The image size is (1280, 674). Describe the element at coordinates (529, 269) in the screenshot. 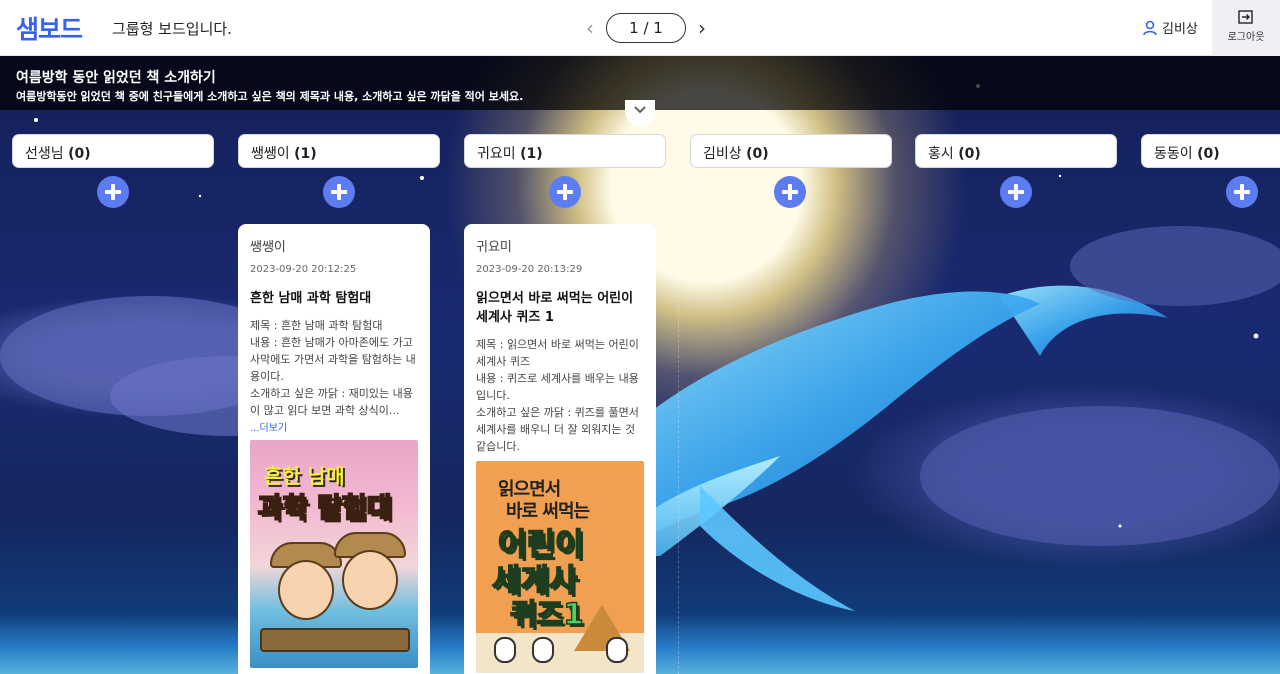

I see `post-timestamp: 2023-09-20 20:13:29` at that location.